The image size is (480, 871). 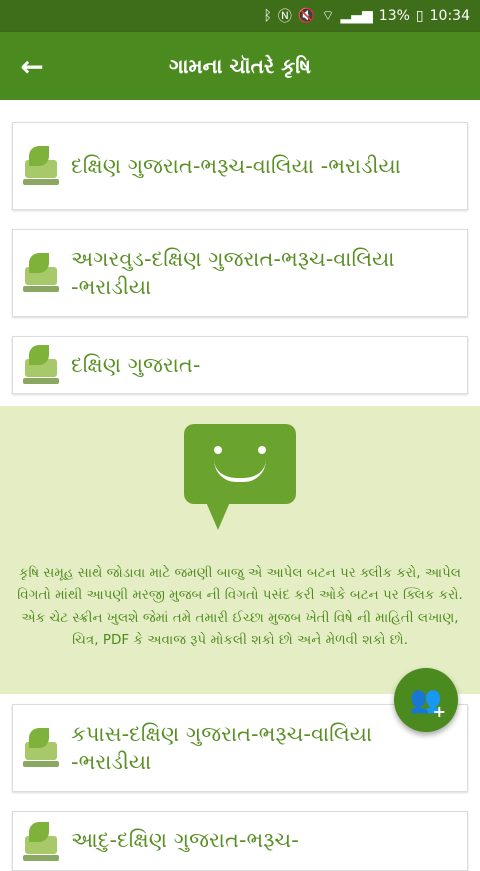 What do you see at coordinates (356, 16) in the screenshot?
I see `signal-icon: ▂▄▆` at bounding box center [356, 16].